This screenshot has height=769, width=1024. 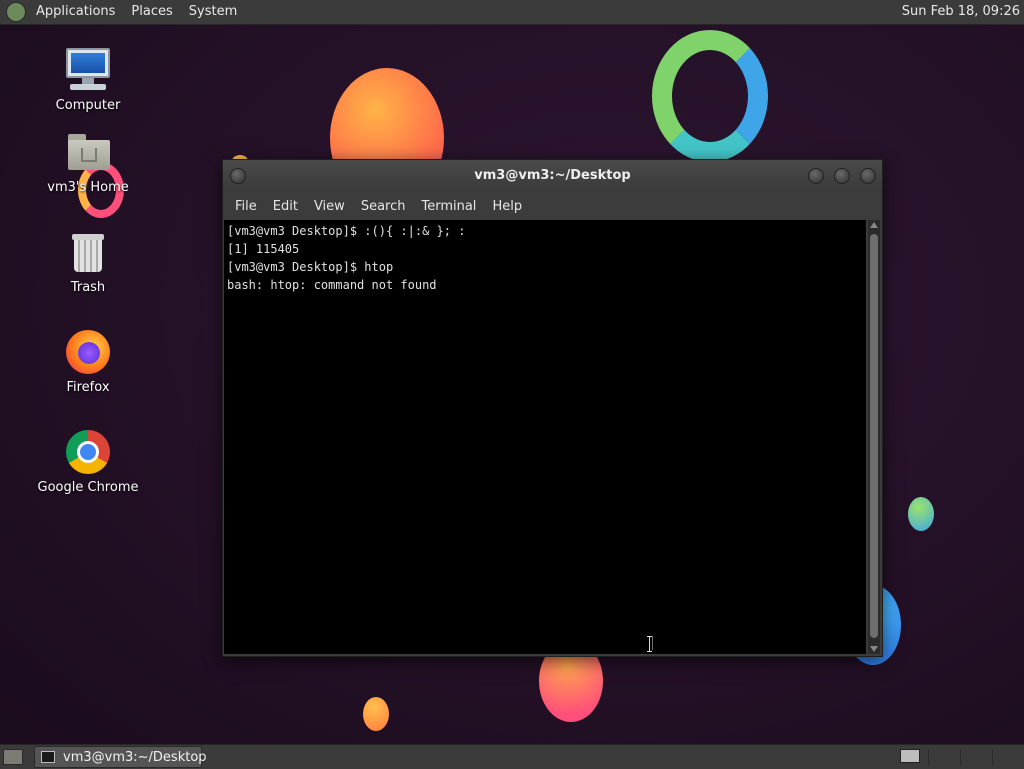 I want to click on desktop-icon-home: vm3's Home, so click(x=88, y=161).